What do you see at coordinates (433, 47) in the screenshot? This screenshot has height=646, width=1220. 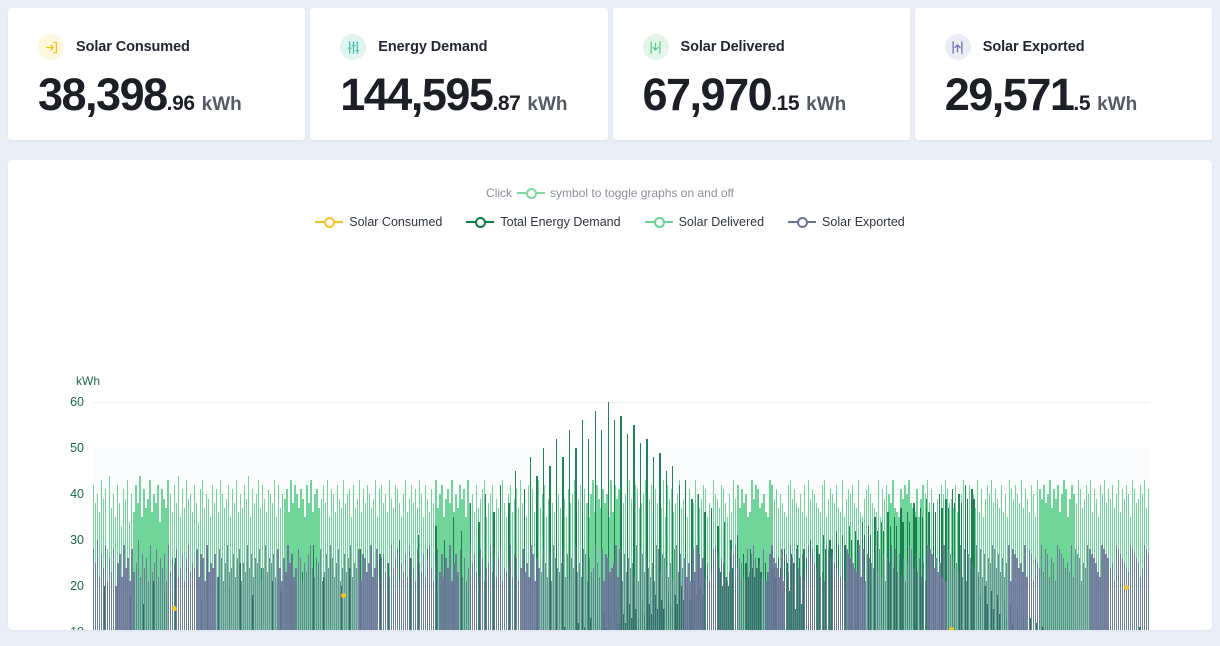 I see `kpi-title: Energy Demand` at bounding box center [433, 47].